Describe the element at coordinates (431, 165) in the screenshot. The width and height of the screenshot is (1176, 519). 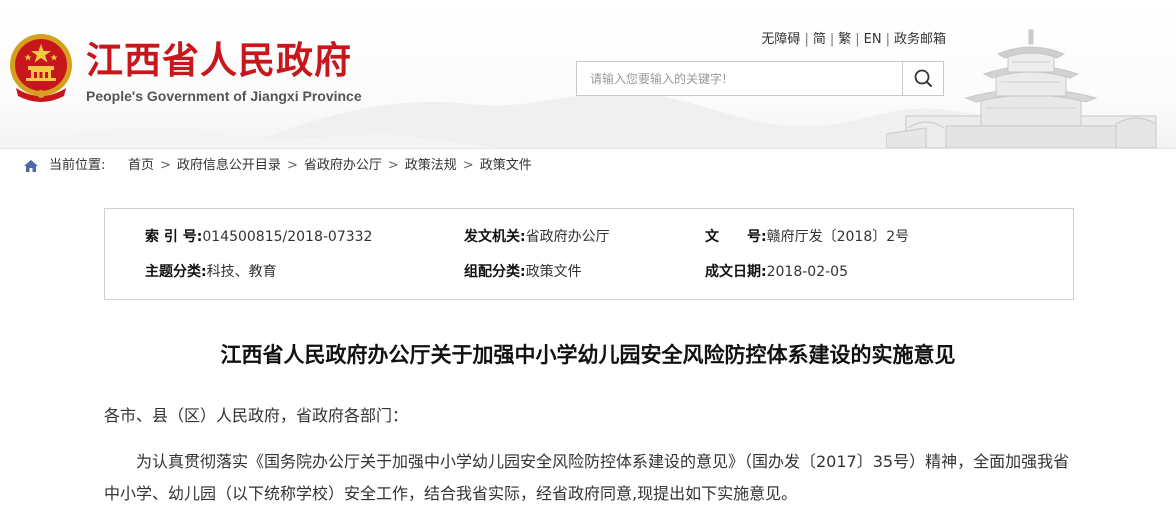
I see `breadcrumb-policies-regulations: 政策法规` at that location.